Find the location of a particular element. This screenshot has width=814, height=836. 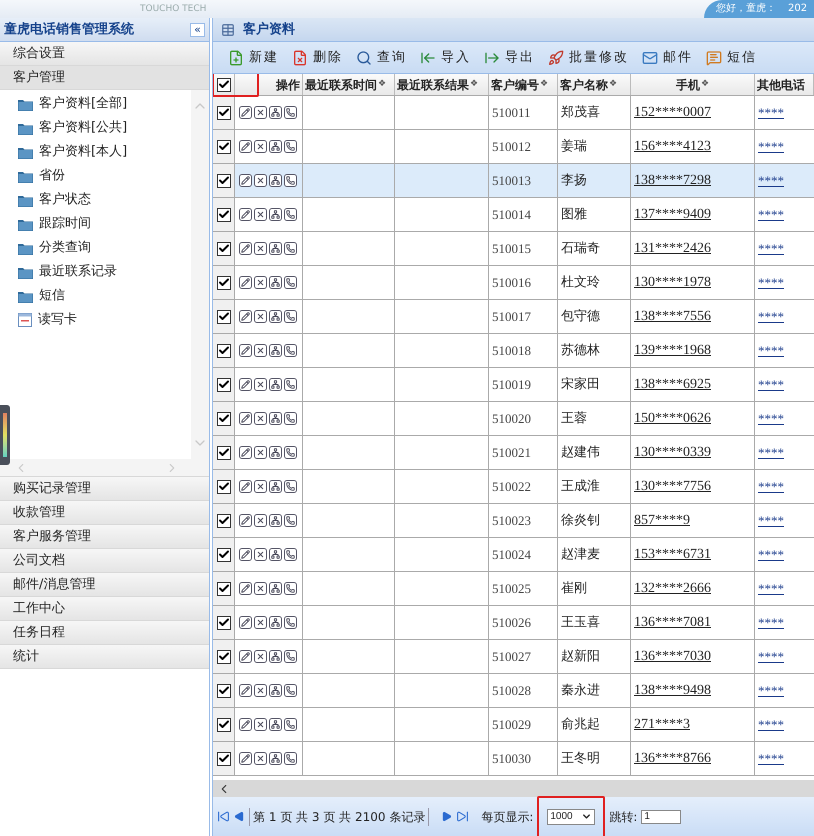

tree-item: 读写卡 is located at coordinates (95, 320).